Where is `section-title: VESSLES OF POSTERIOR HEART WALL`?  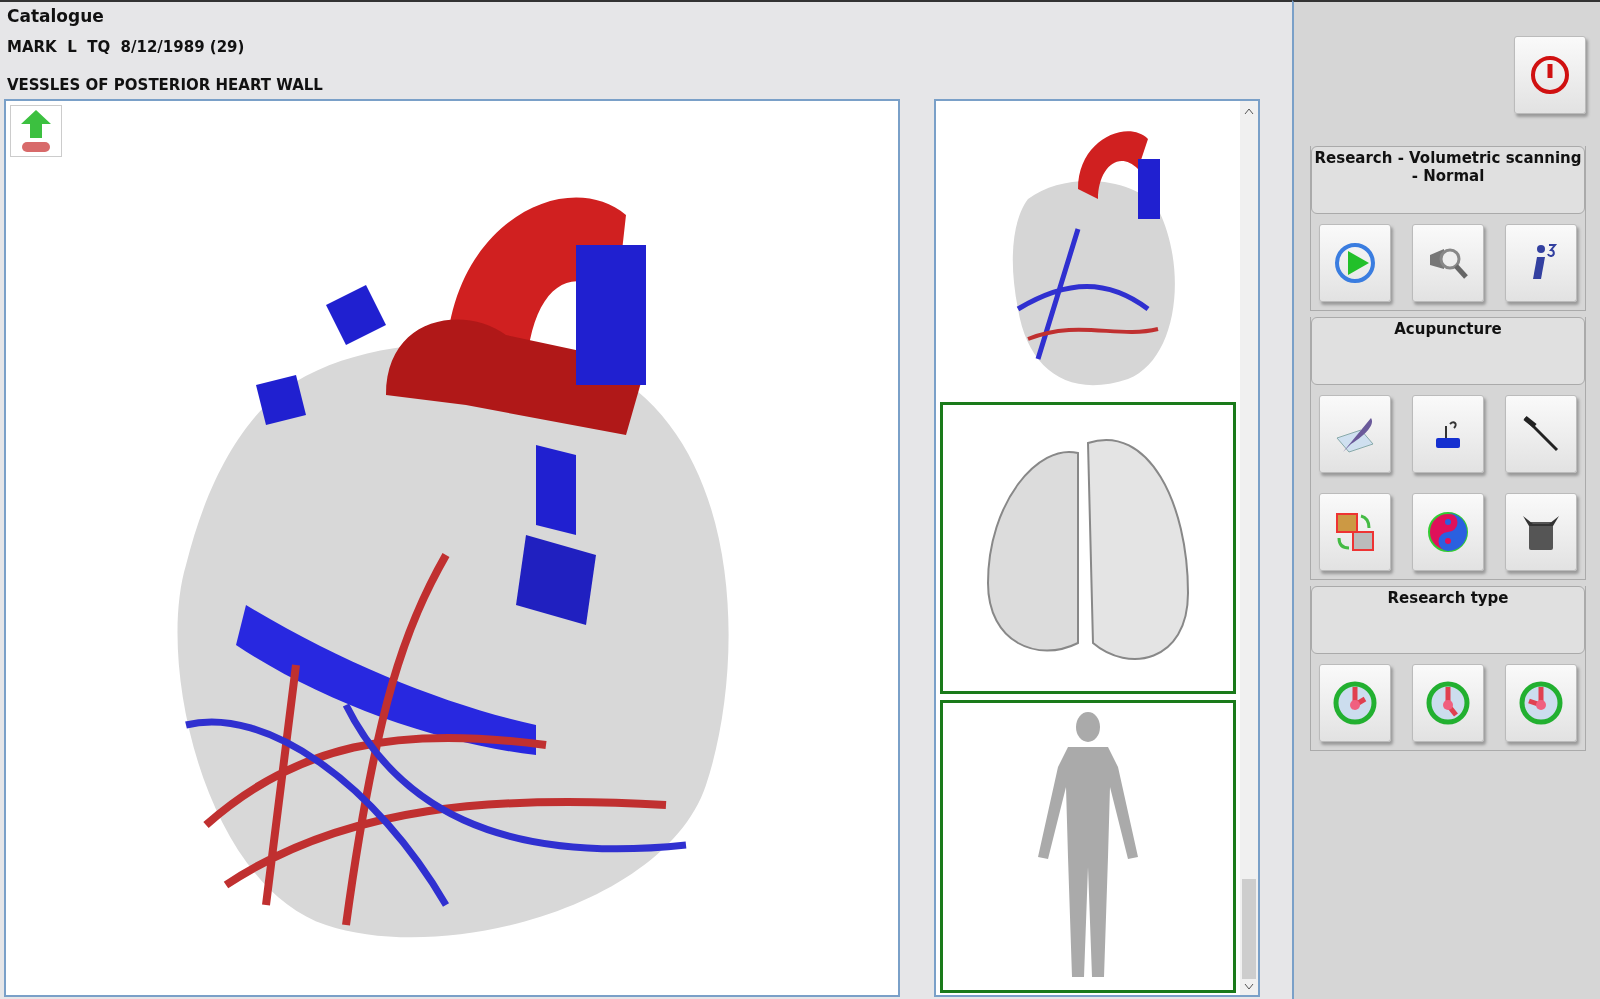 section-title: VESSLES OF POSTERIOR HEART WALL is located at coordinates (165, 85).